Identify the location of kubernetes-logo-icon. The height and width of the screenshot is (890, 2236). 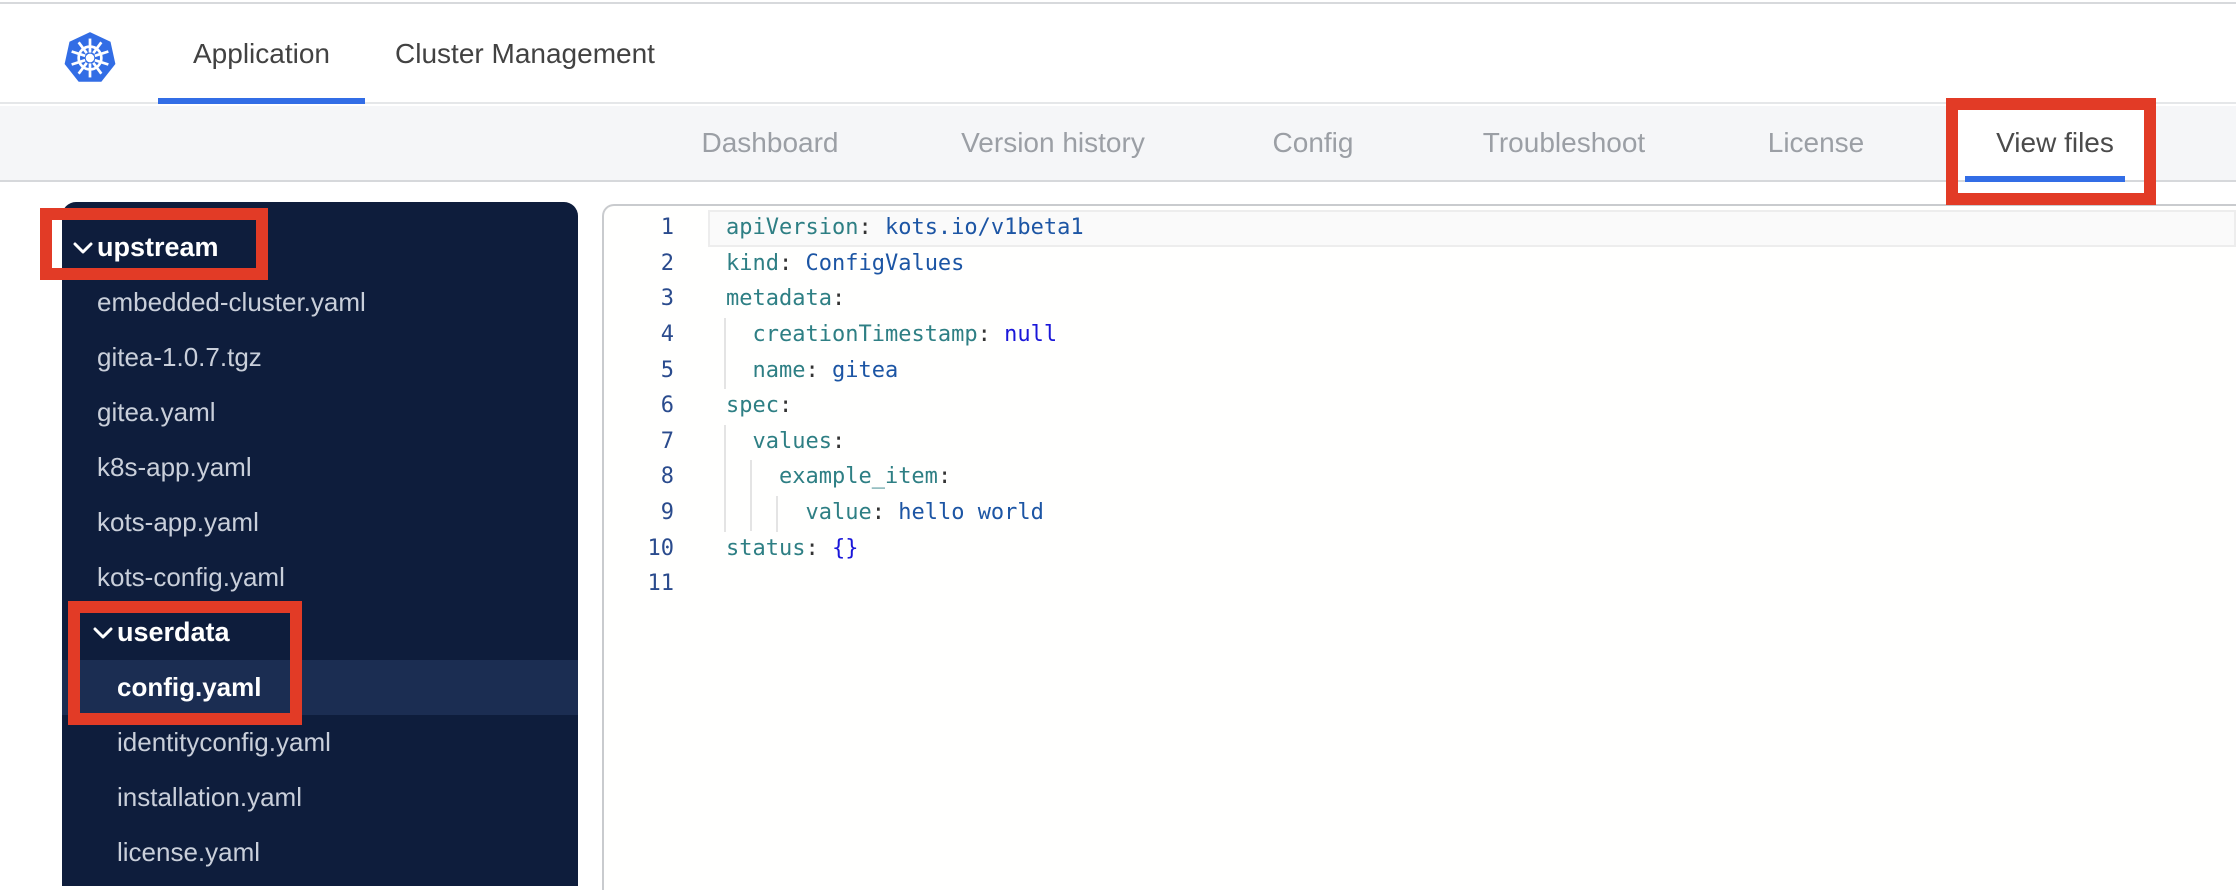
(90, 57).